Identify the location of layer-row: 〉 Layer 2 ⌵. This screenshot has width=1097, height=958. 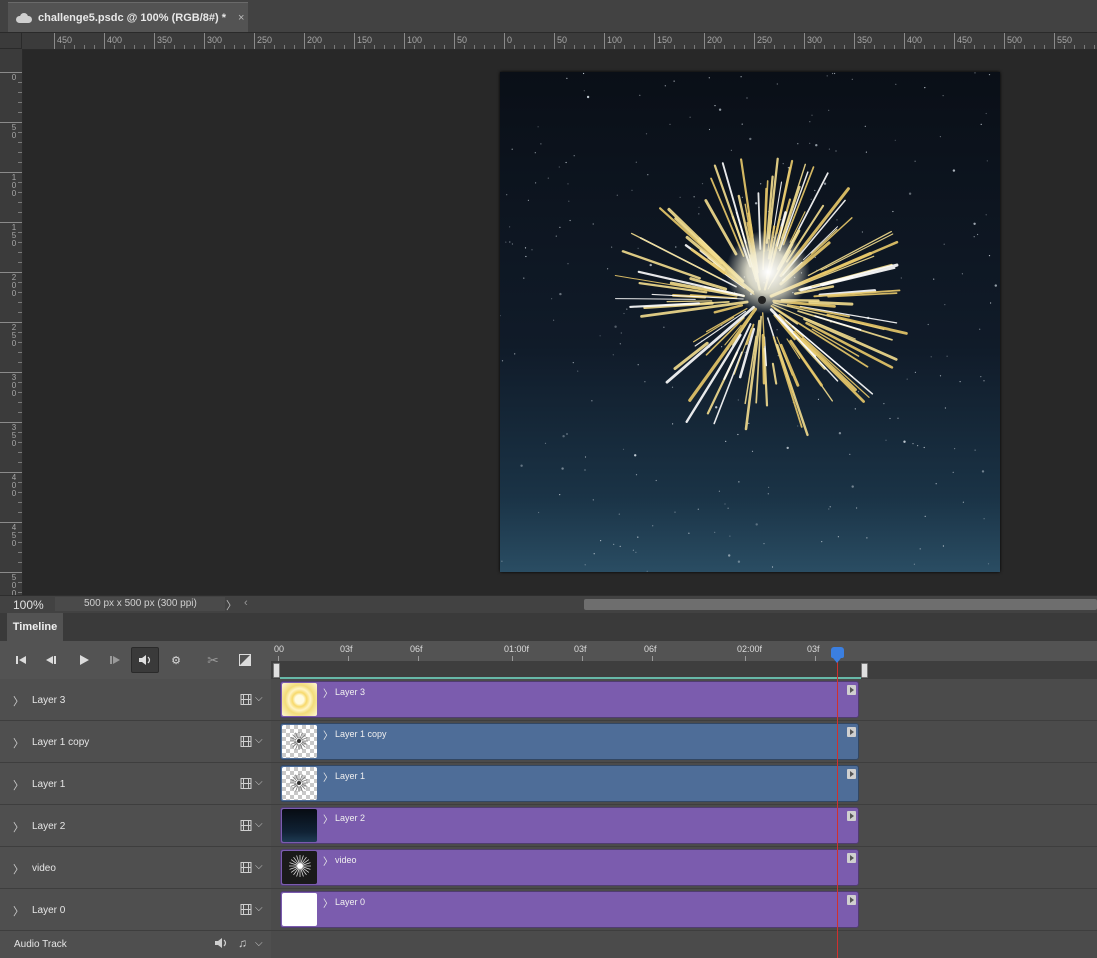
(135, 826).